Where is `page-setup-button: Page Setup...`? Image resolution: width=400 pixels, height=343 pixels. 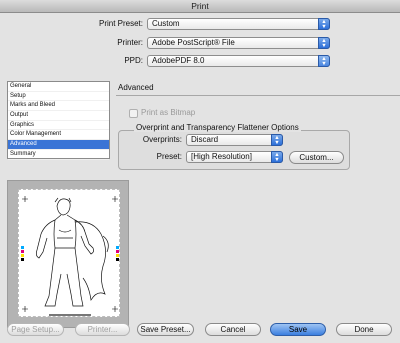 page-setup-button: Page Setup... is located at coordinates (35, 329).